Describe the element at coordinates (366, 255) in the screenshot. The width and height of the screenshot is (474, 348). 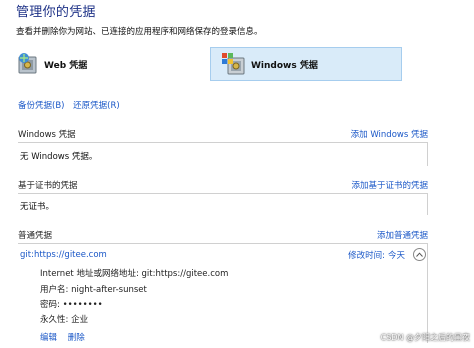
I see `modified-label: 修改时间:` at that location.